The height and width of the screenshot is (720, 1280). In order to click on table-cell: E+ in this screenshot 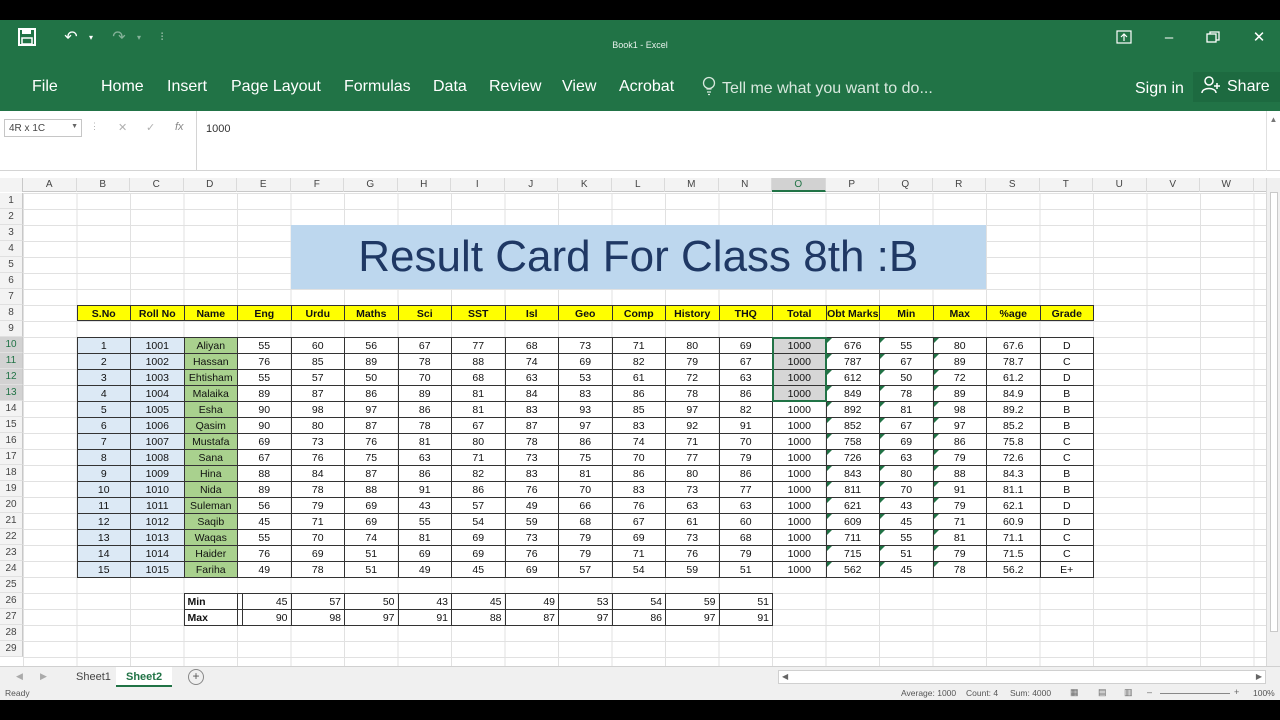, I will do `click(1066, 569)`.